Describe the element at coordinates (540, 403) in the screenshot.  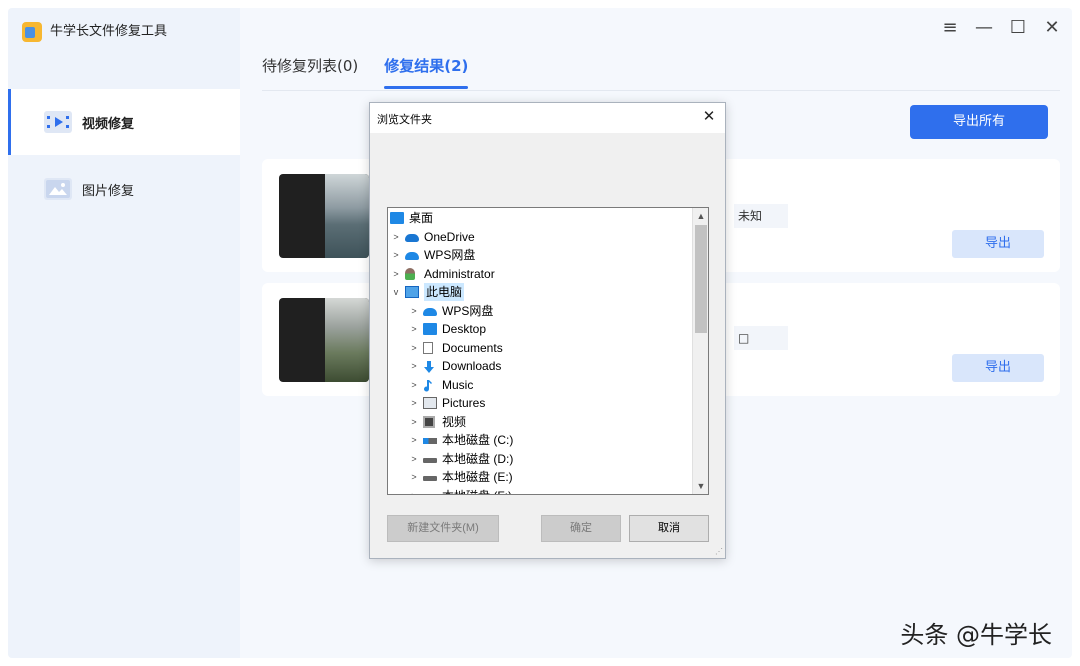
I see `tree-item: > Pictures` at that location.